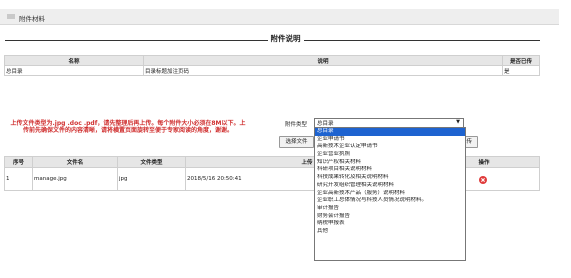 The width and height of the screenshot is (571, 278). What do you see at coordinates (18, 162) in the screenshot?
I see `col-index-header: 序号` at bounding box center [18, 162].